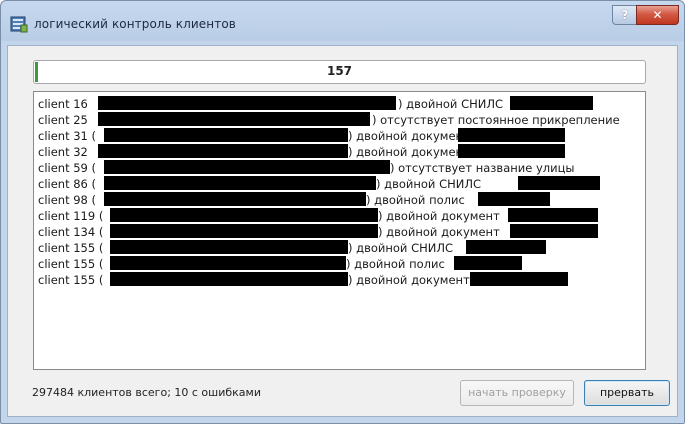  I want to click on list-item: client 119 ( ) двойной документ, so click(318, 216).